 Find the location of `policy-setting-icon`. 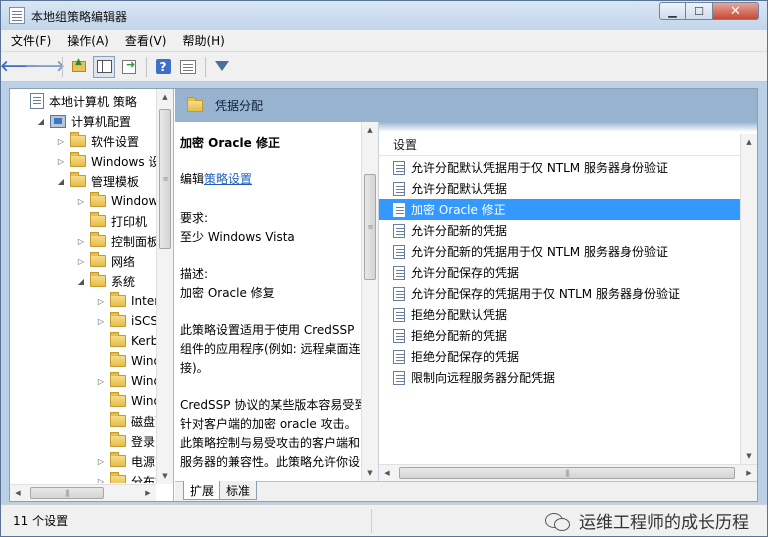

policy-setting-icon is located at coordinates (399, 230).